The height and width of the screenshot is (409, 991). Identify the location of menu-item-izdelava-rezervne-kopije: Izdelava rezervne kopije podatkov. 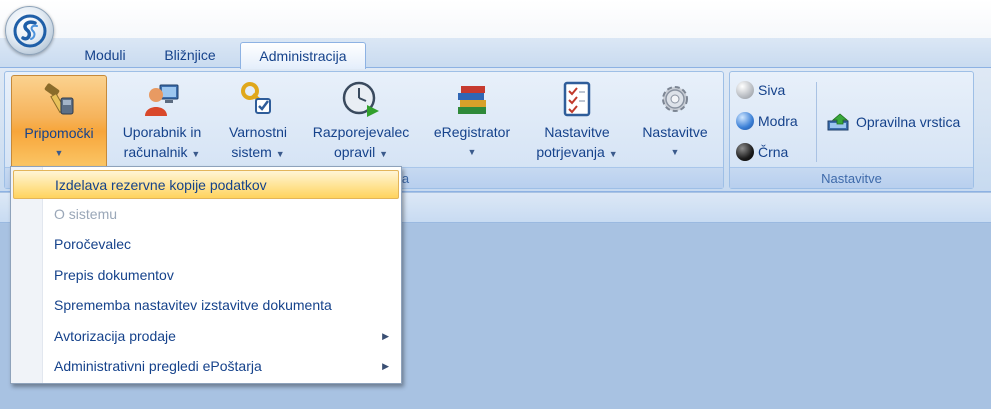
(206, 184).